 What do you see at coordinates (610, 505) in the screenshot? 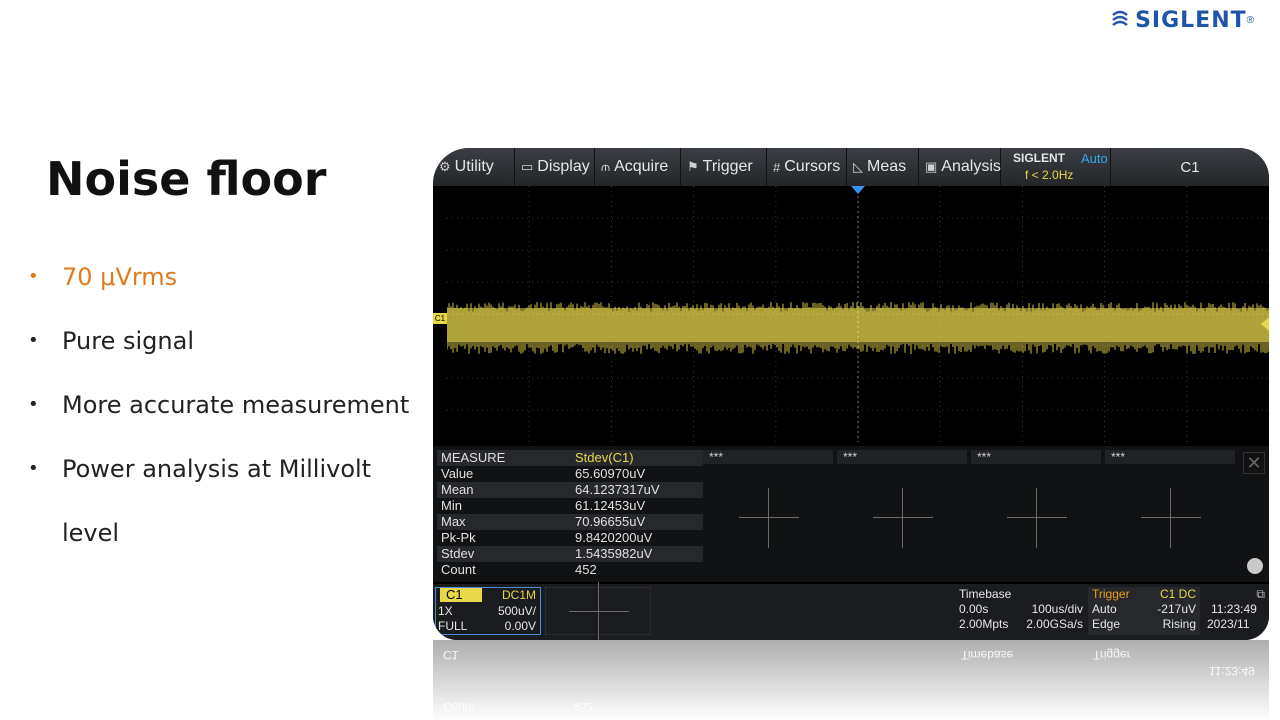
I see `measure-value: 61.12453uV` at bounding box center [610, 505].